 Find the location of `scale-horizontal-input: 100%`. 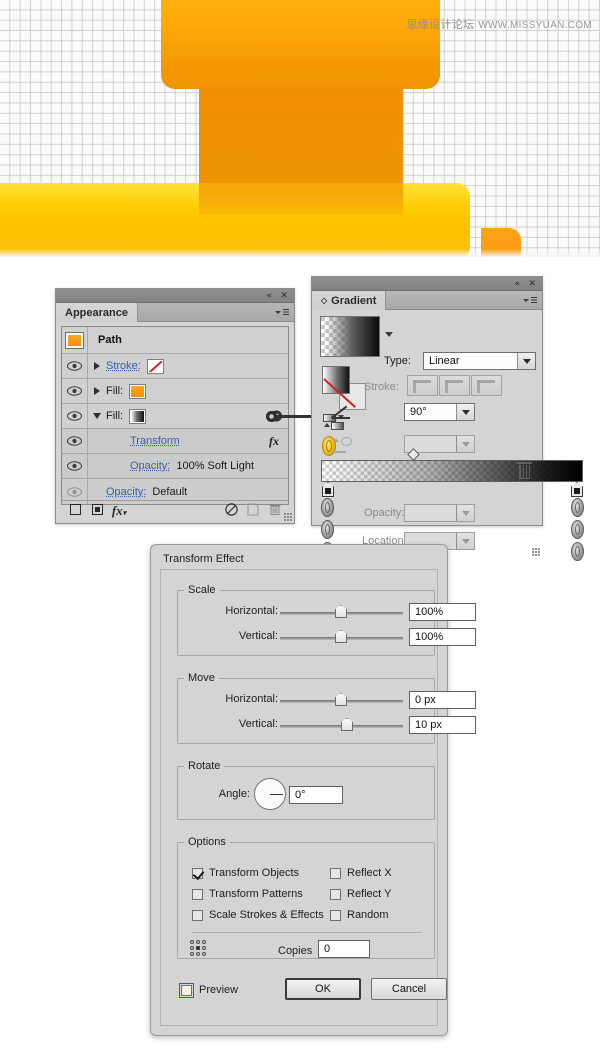

scale-horizontal-input: 100% is located at coordinates (442, 612).